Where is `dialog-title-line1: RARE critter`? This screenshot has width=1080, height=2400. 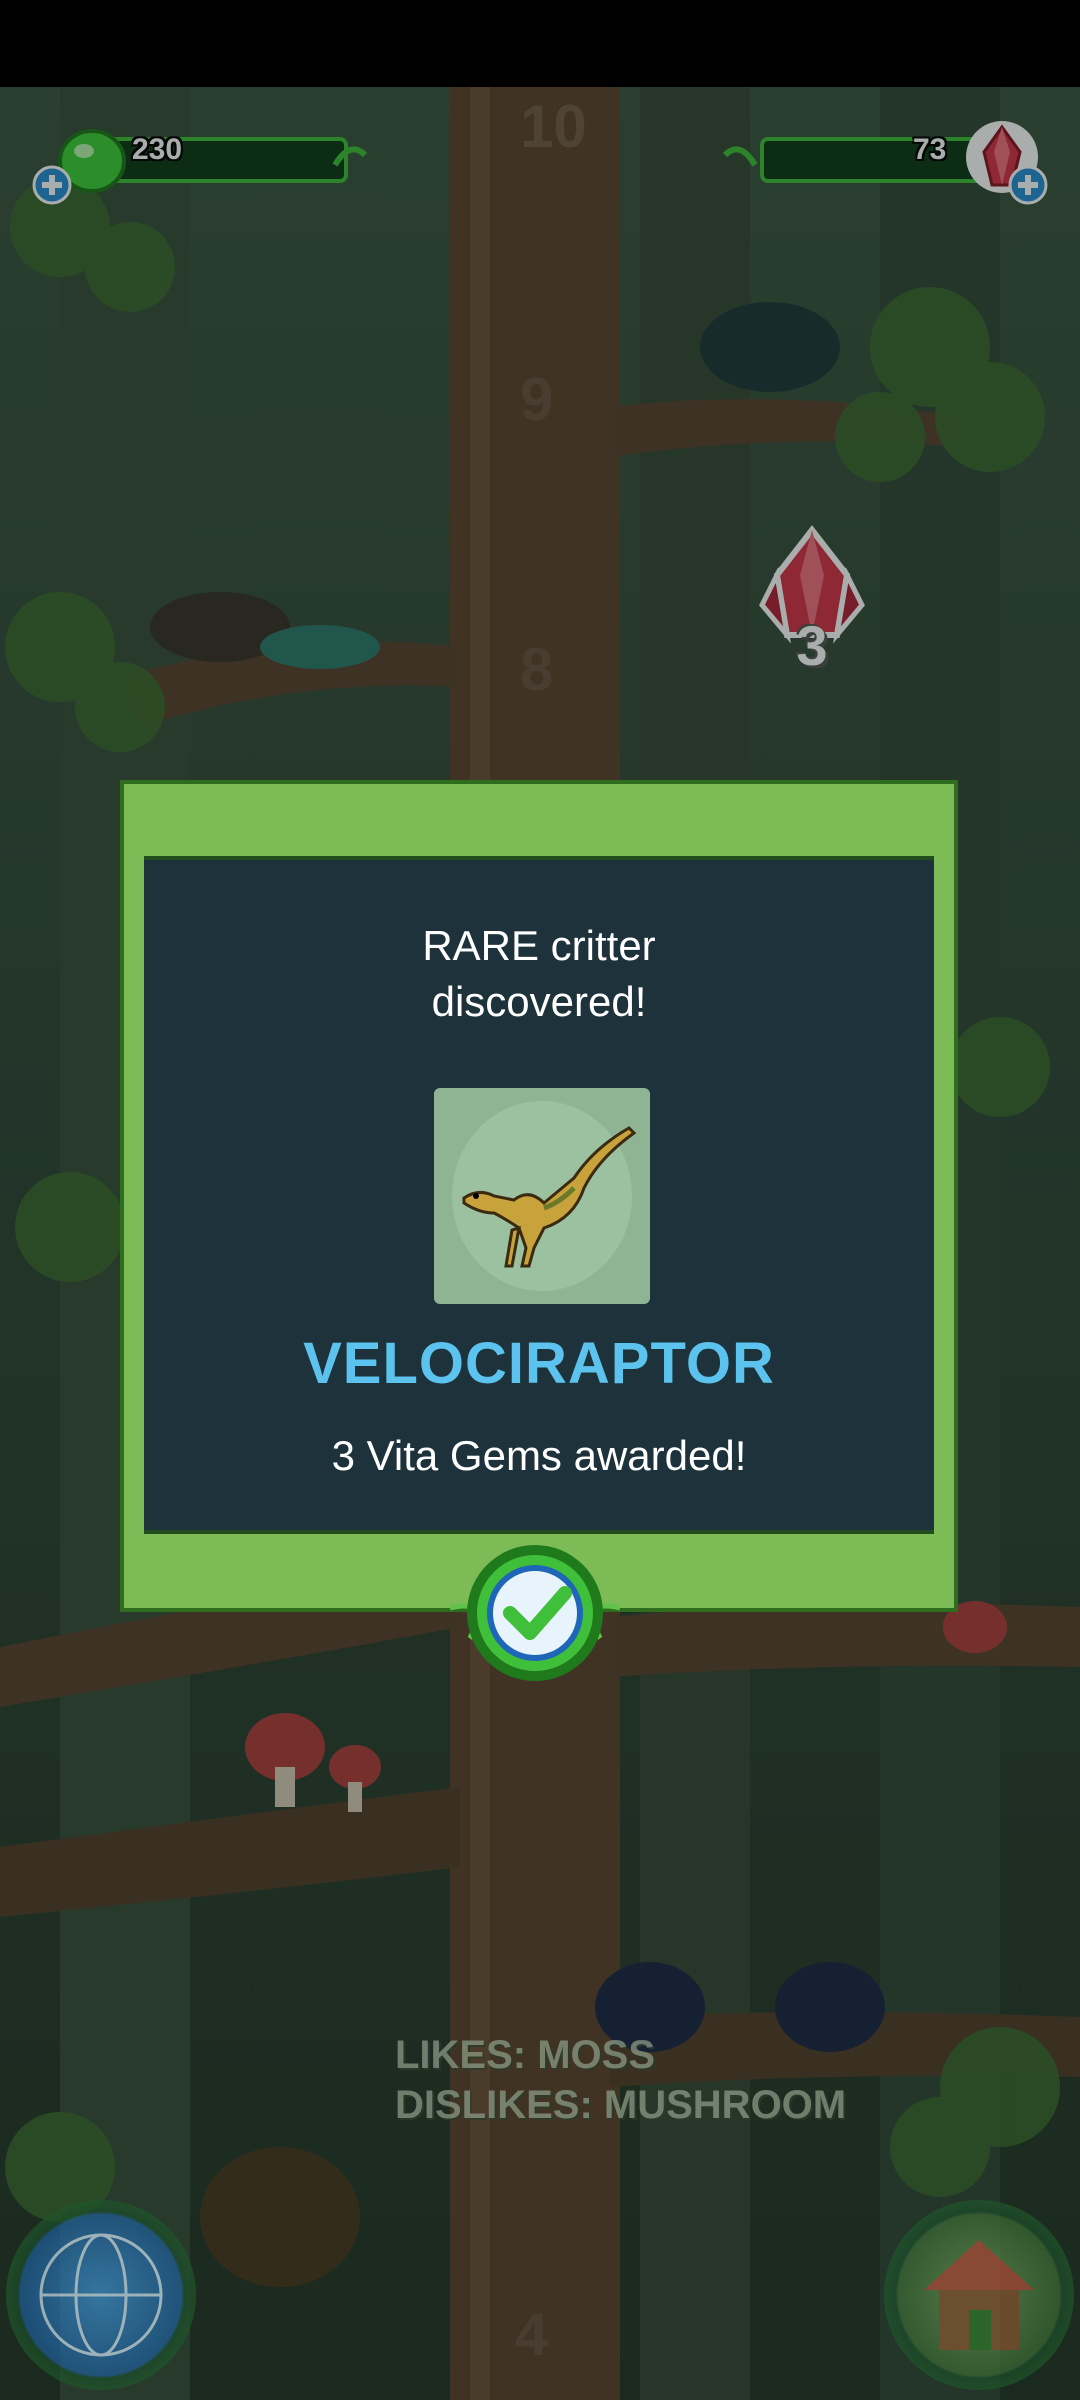 dialog-title-line1: RARE critter is located at coordinates (539, 945).